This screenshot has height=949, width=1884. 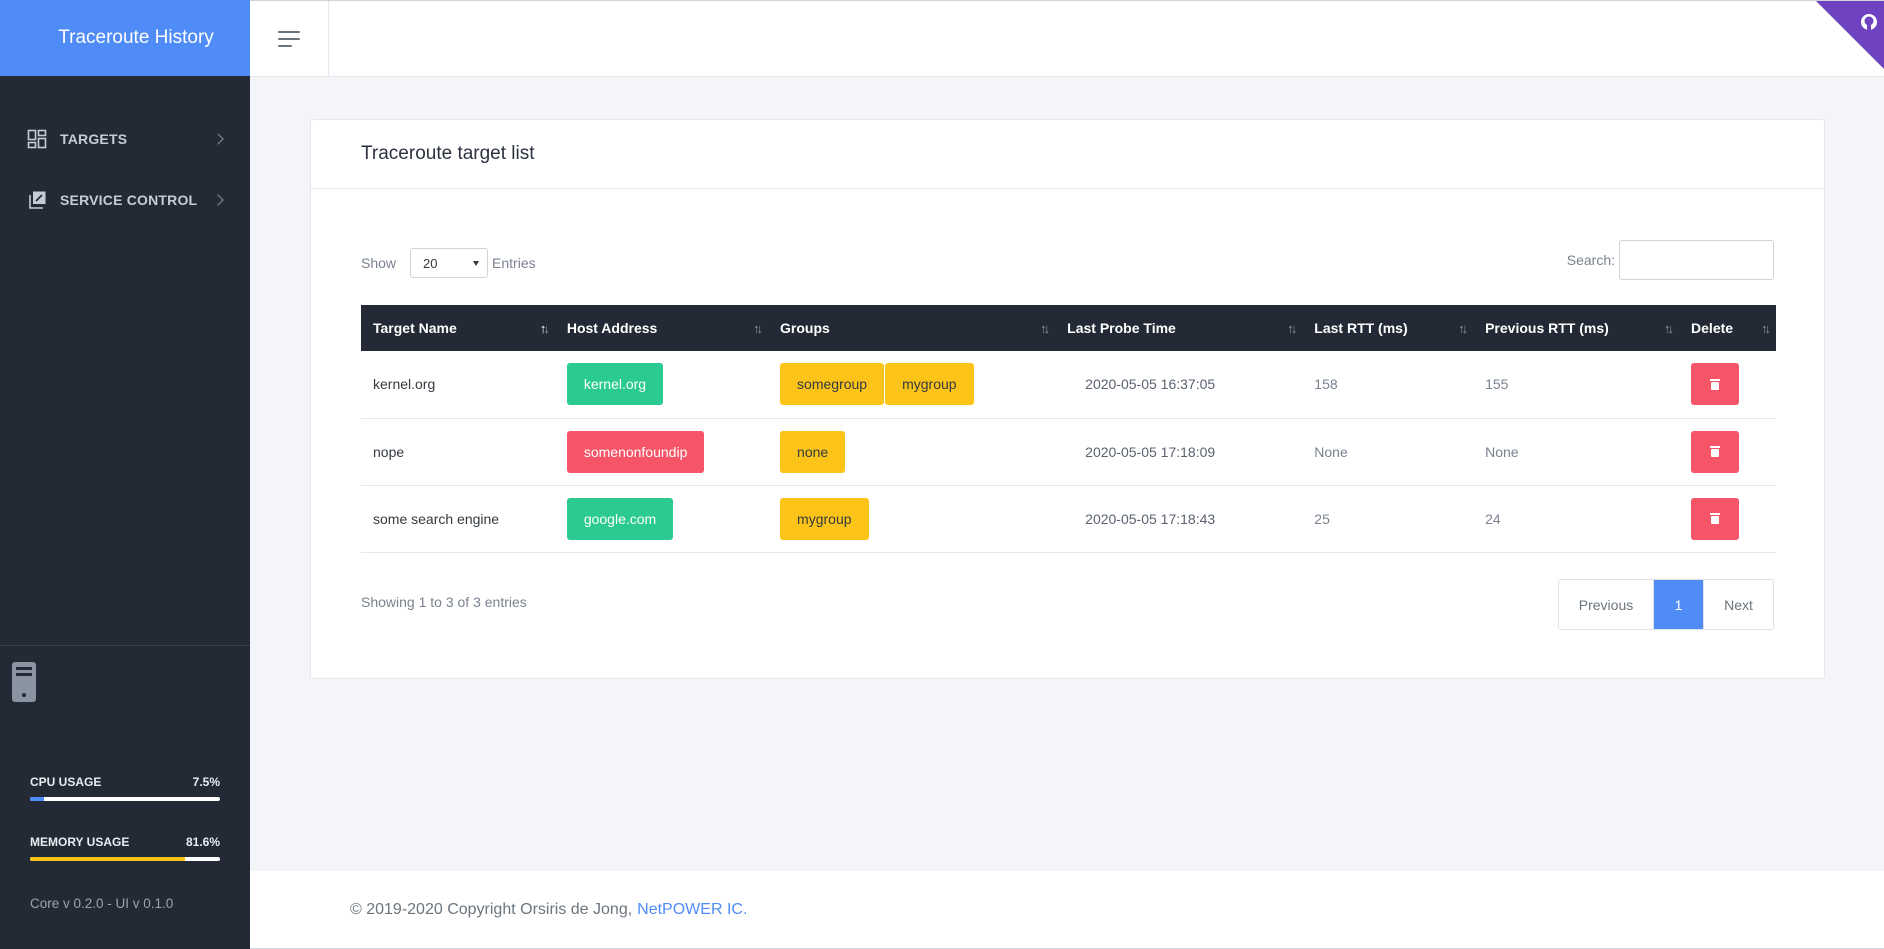 What do you see at coordinates (1727, 328) in the screenshot?
I see `column-header-delete: Delete ↑↓` at bounding box center [1727, 328].